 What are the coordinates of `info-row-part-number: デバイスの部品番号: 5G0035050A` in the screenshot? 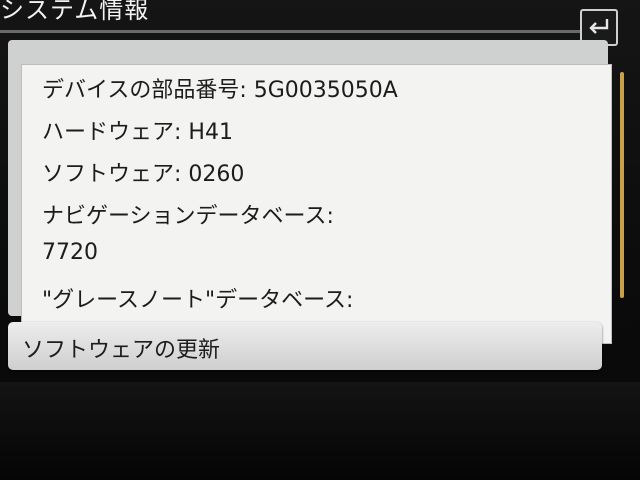 It's located at (220, 88).